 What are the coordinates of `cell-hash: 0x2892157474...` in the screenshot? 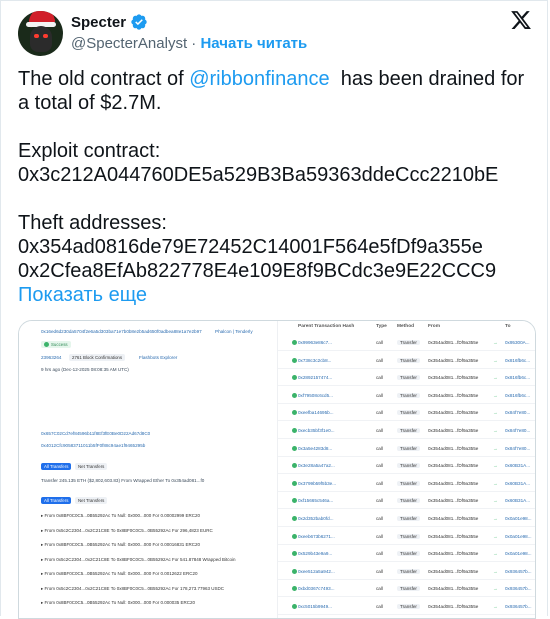 It's located at (315, 377).